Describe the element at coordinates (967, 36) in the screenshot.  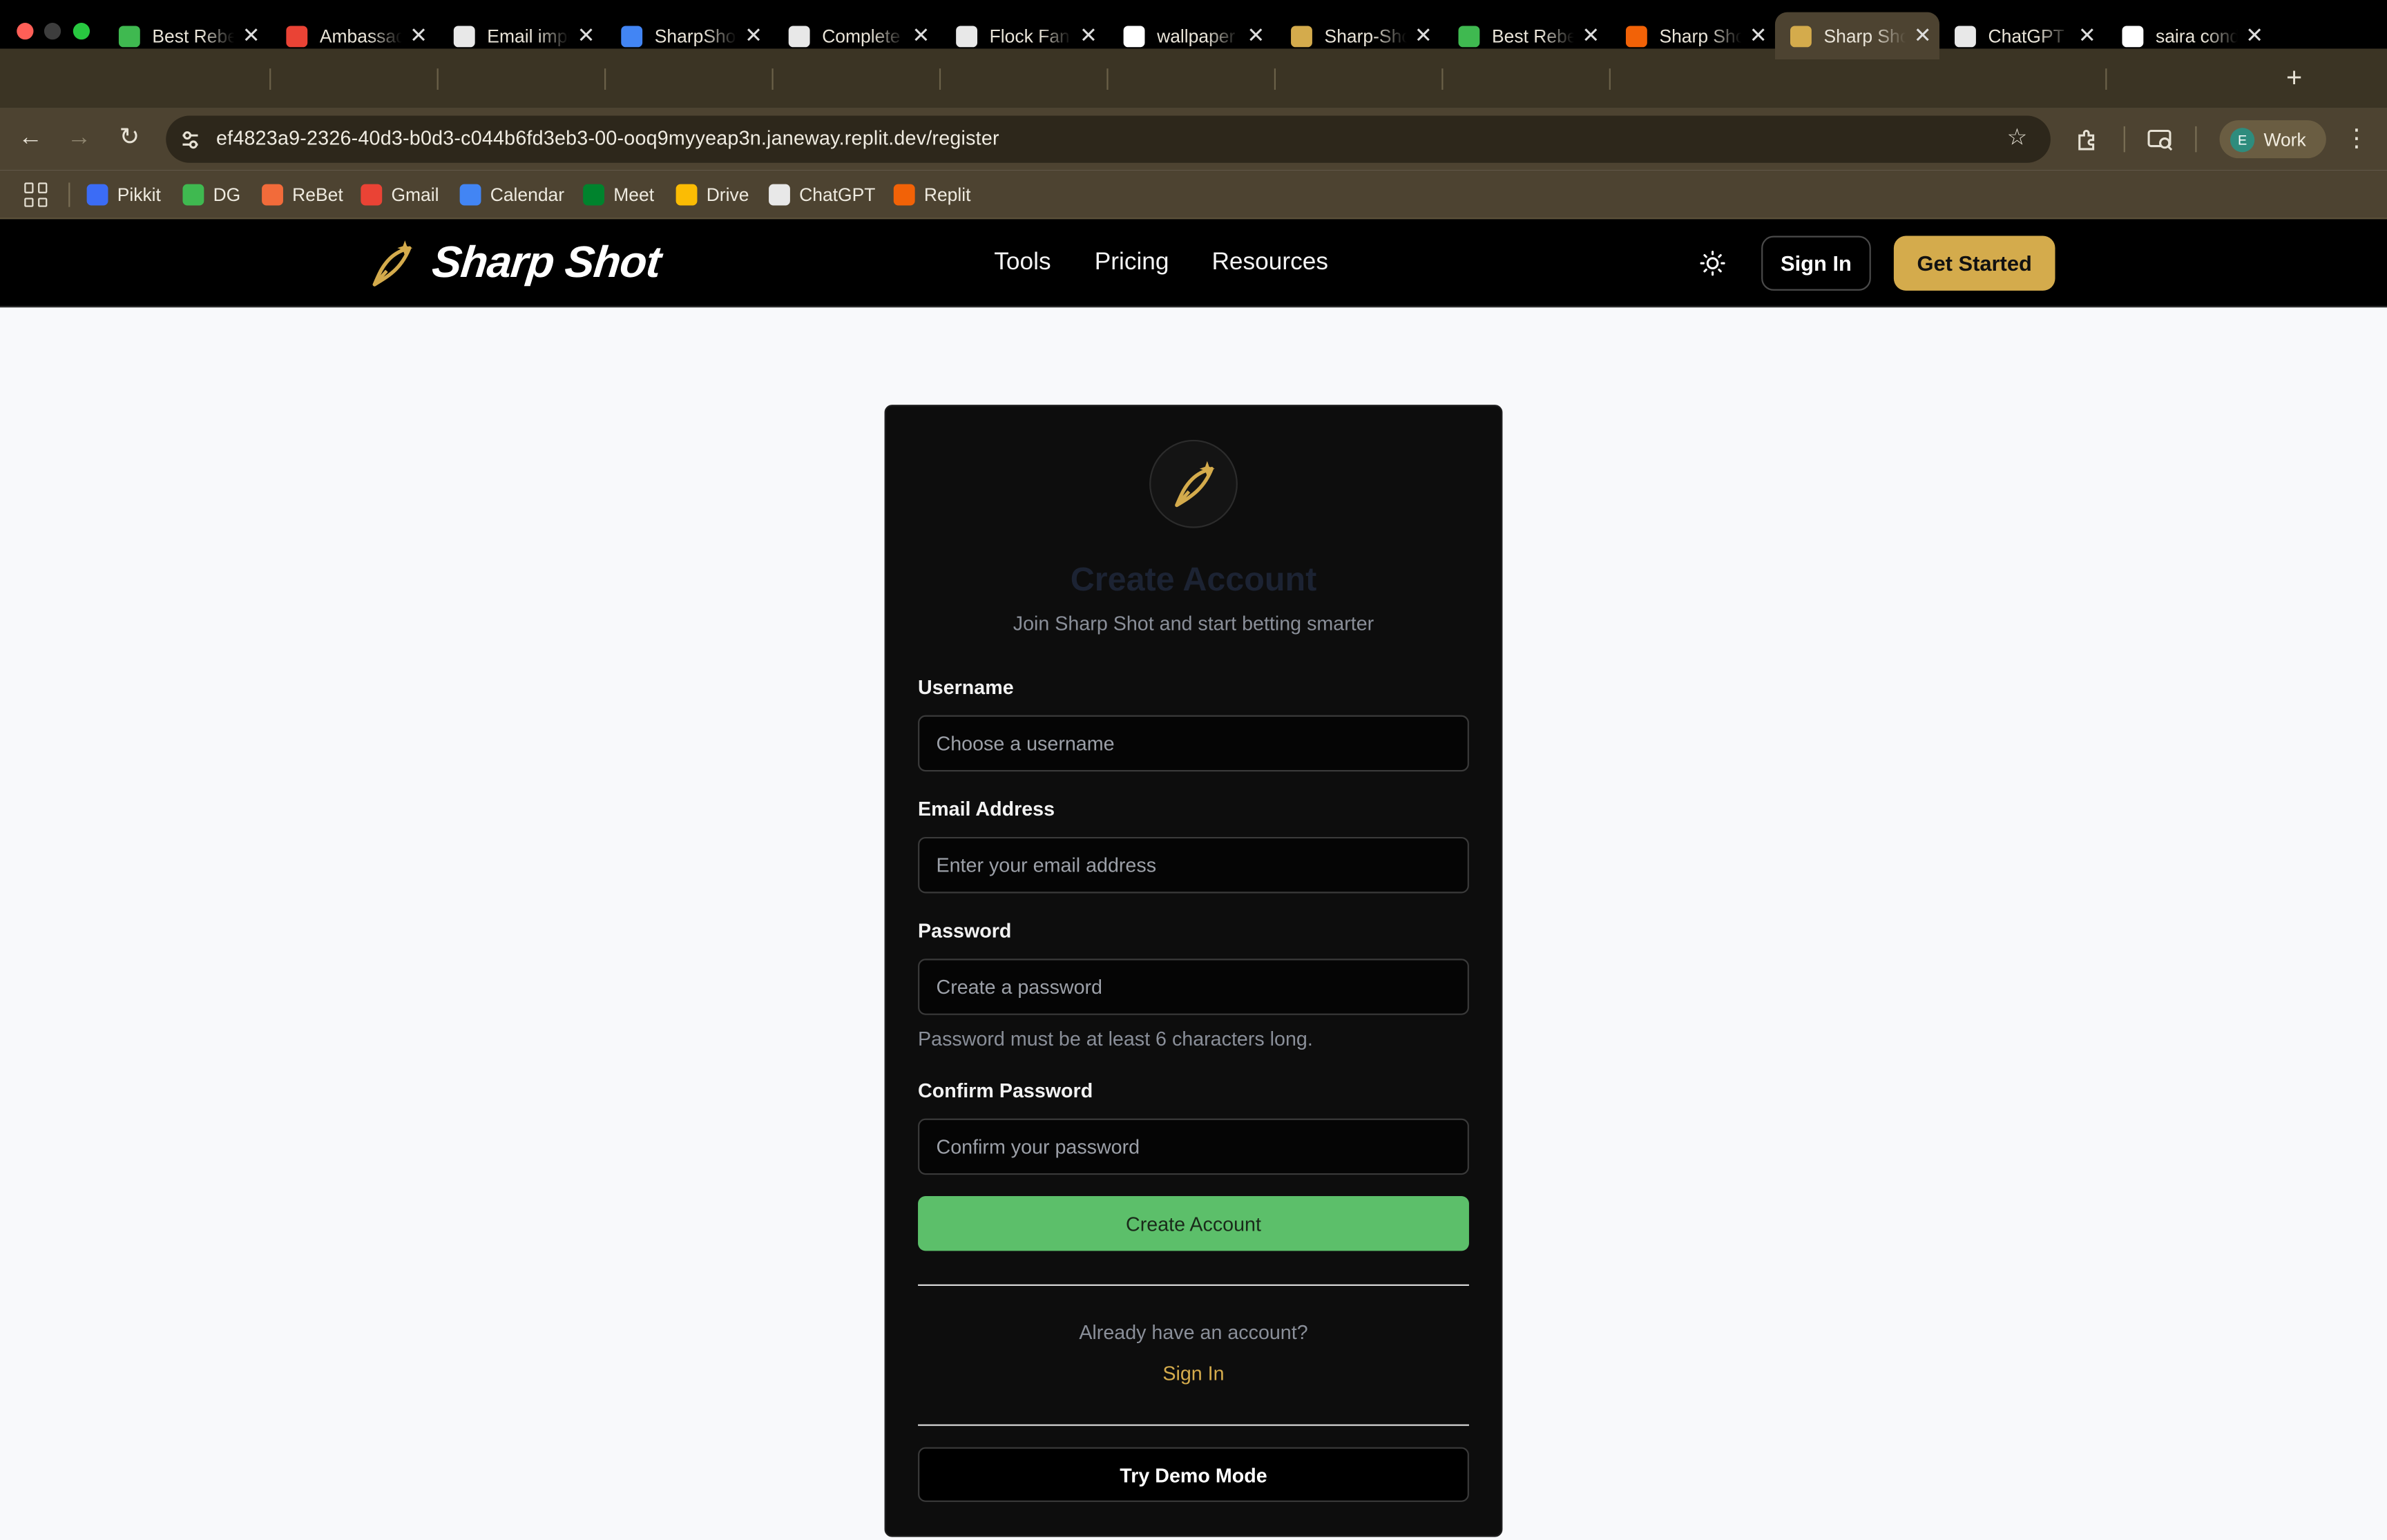
I see `bird-icon` at that location.